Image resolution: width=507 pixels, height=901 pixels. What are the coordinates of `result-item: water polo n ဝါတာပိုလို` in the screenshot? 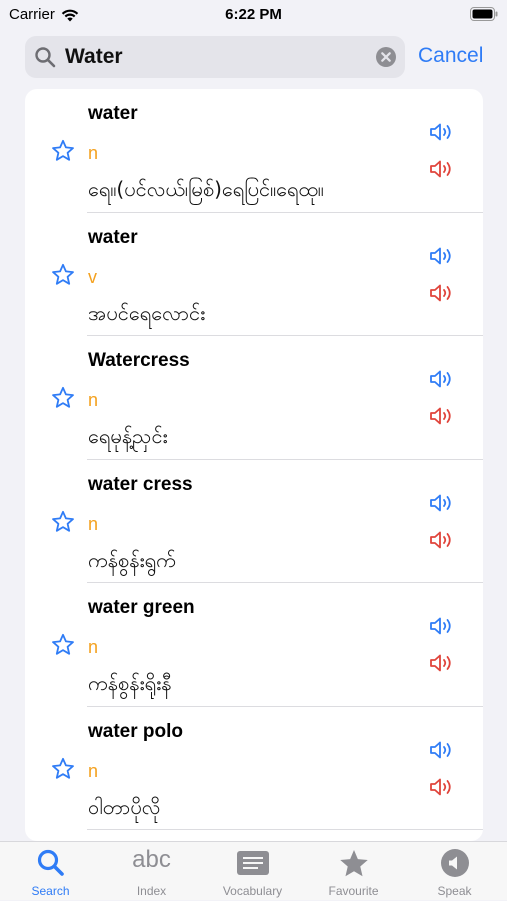 It's located at (254, 768).